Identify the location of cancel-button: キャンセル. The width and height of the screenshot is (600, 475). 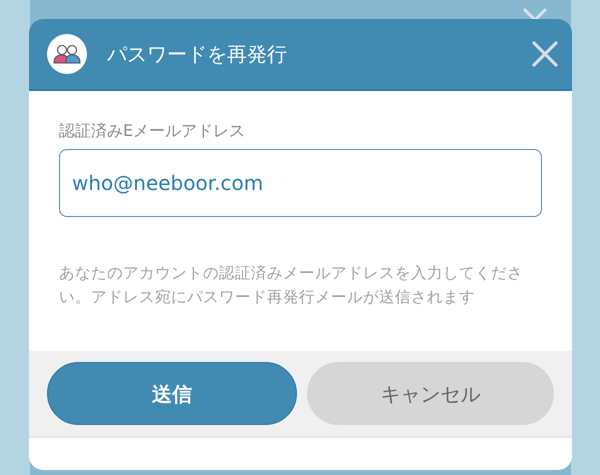
(430, 393).